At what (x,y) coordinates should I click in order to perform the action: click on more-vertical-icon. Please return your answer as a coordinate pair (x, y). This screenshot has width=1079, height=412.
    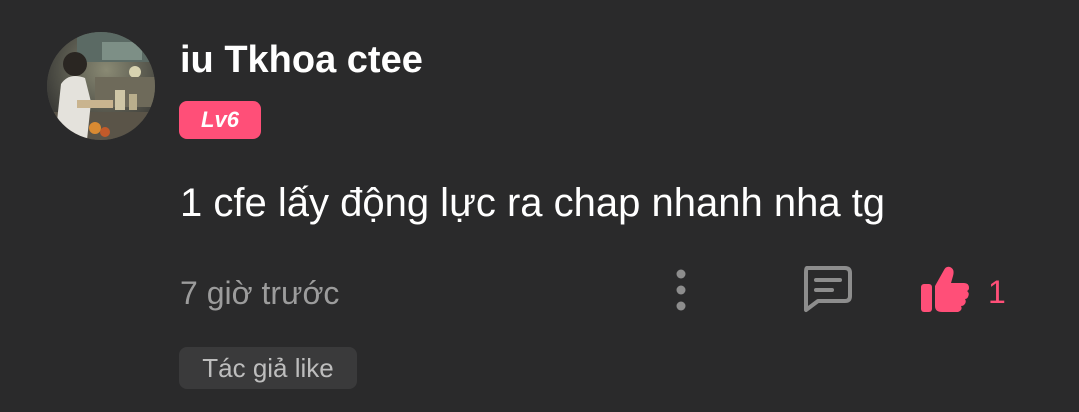
    Looking at the image, I should click on (681, 290).